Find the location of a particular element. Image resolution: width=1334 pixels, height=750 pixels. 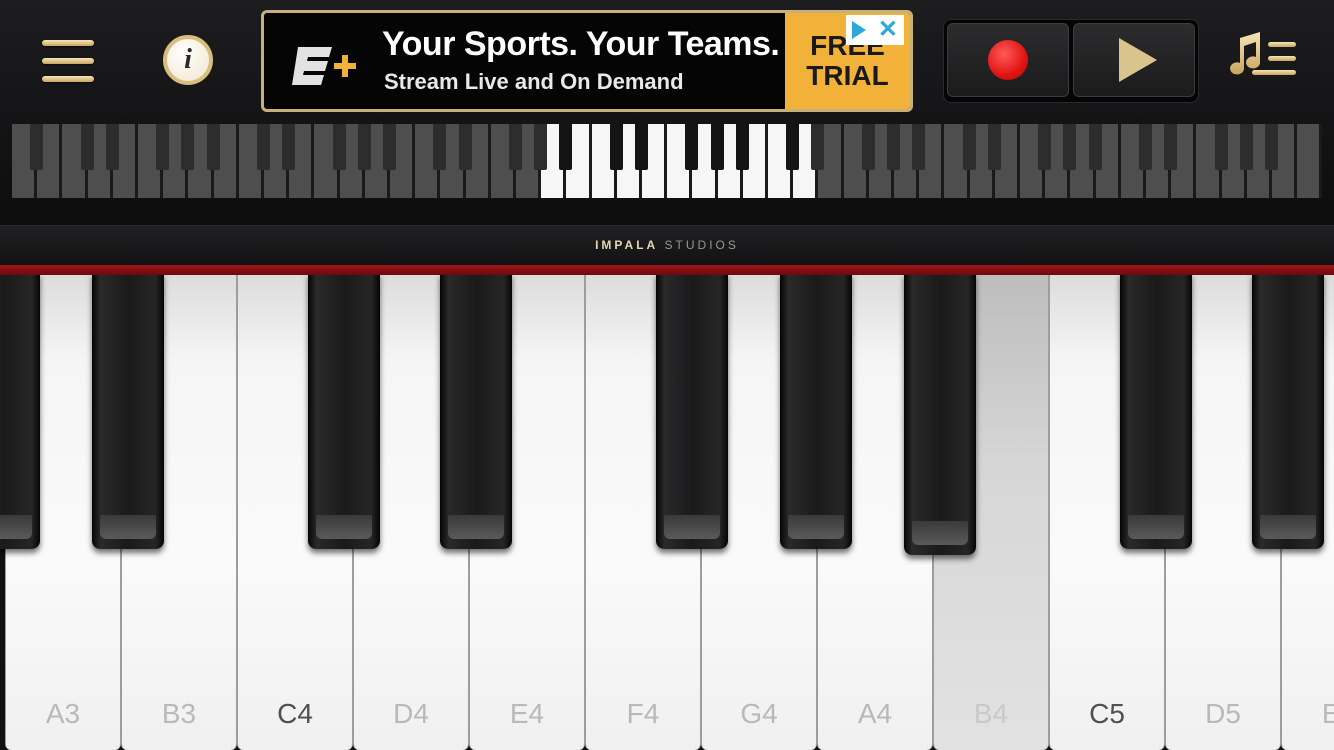

ad-close-icon: ✕ is located at coordinates (888, 30).